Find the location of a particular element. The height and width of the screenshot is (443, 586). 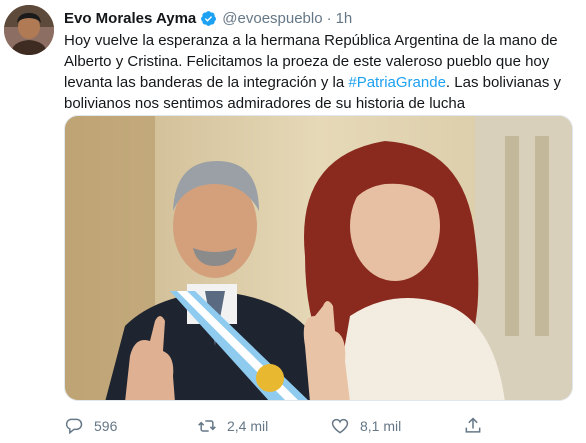

share-icon is located at coordinates (473, 425).